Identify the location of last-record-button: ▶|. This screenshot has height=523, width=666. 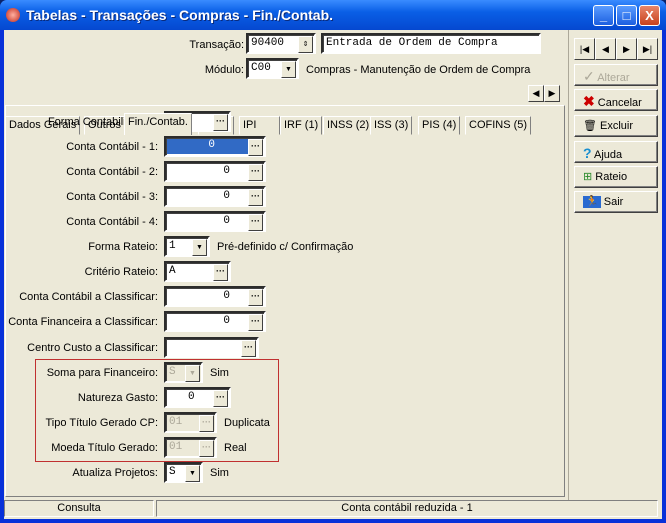
(647, 49).